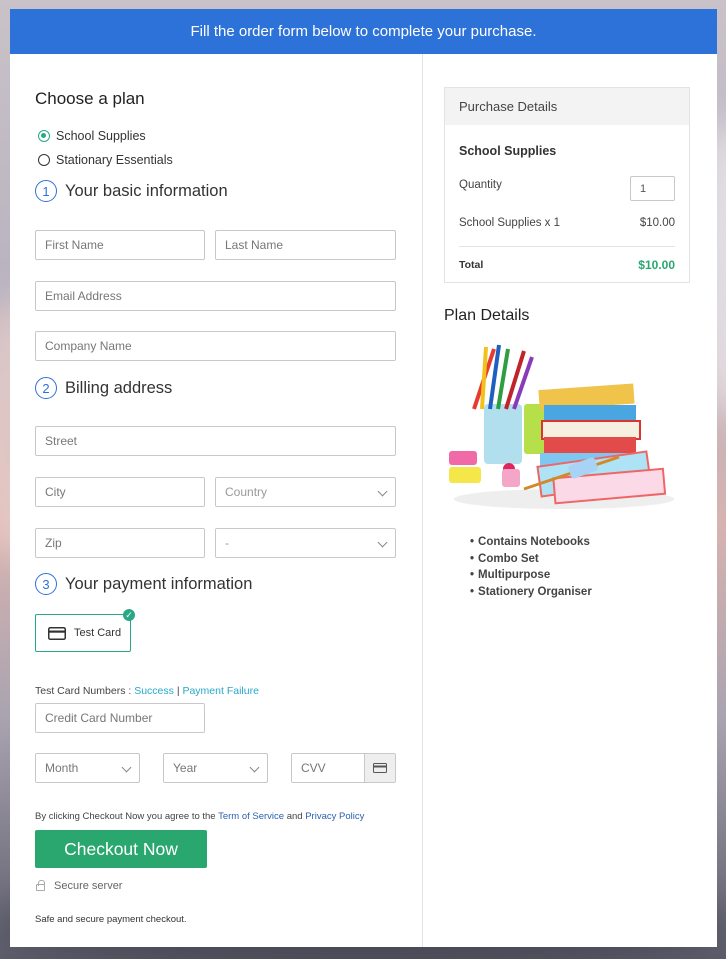 The height and width of the screenshot is (959, 726). Describe the element at coordinates (379, 768) in the screenshot. I see `card-icon` at that location.